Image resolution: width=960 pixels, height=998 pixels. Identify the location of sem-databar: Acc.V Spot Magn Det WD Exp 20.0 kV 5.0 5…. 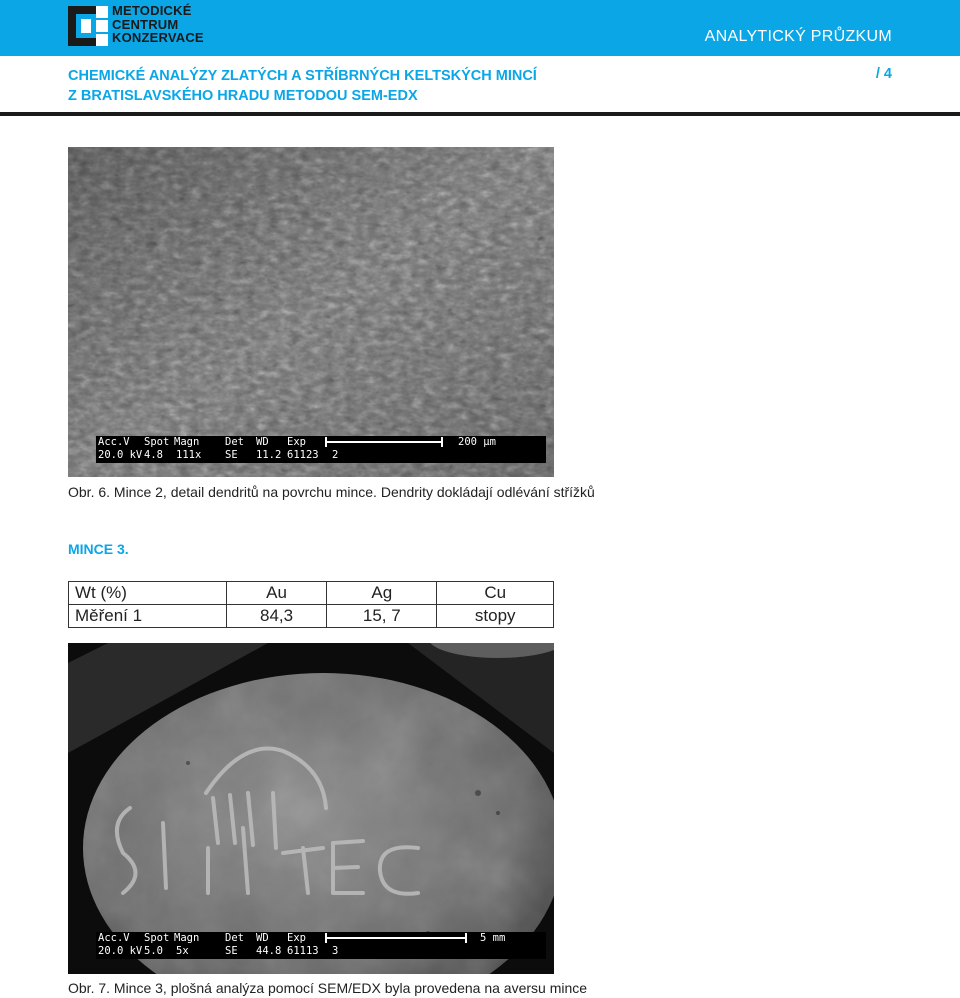
(321, 945).